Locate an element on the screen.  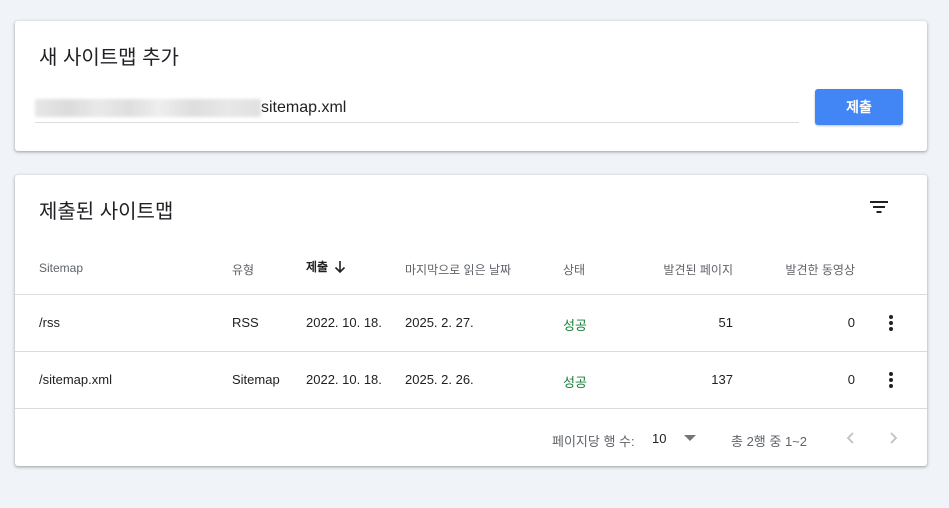
chevron-right-icon is located at coordinates (894, 438).